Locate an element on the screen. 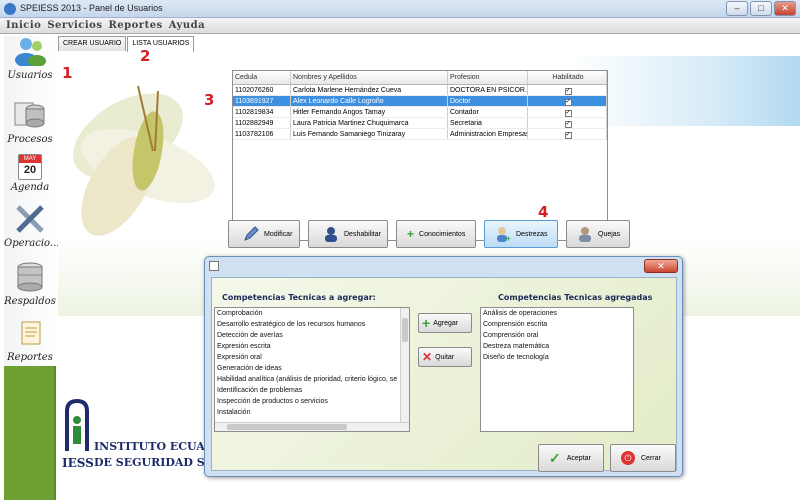 This screenshot has width=800, height=500. maximize-button: □ is located at coordinates (761, 8).